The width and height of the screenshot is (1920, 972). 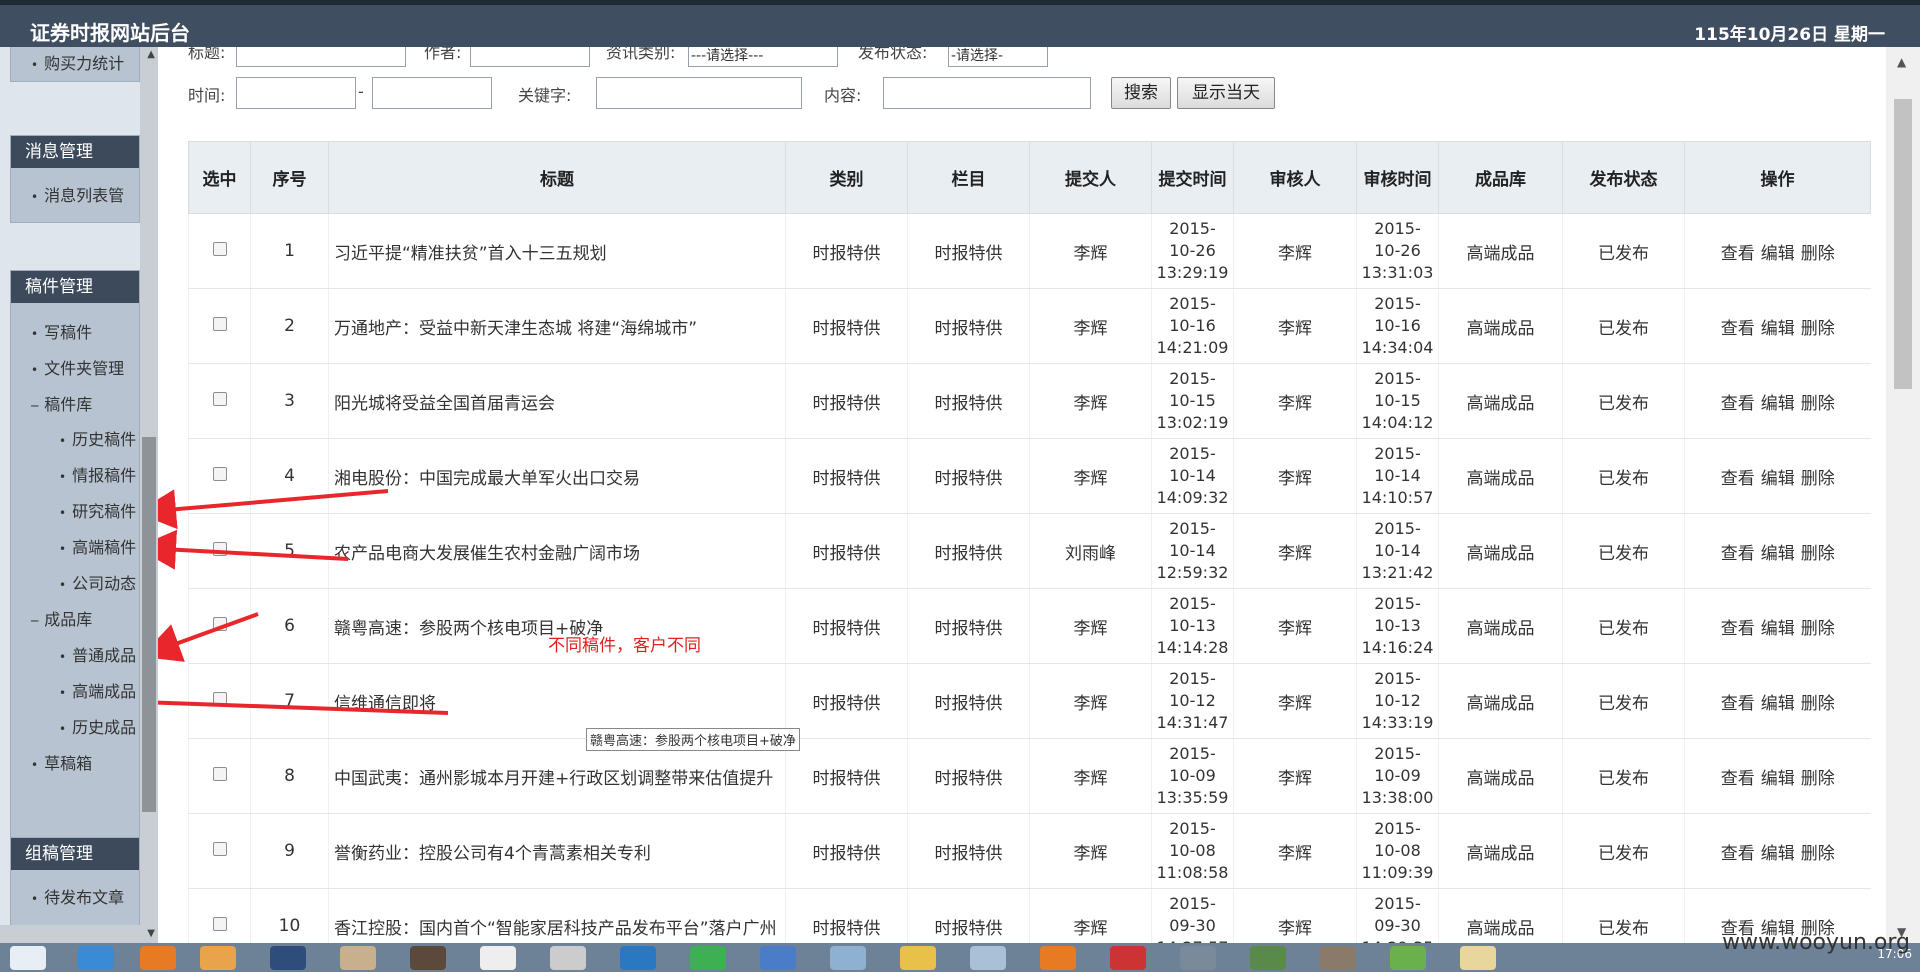 What do you see at coordinates (70, 934) in the screenshot?
I see `sidebar-horizontal-scrollbar` at bounding box center [70, 934].